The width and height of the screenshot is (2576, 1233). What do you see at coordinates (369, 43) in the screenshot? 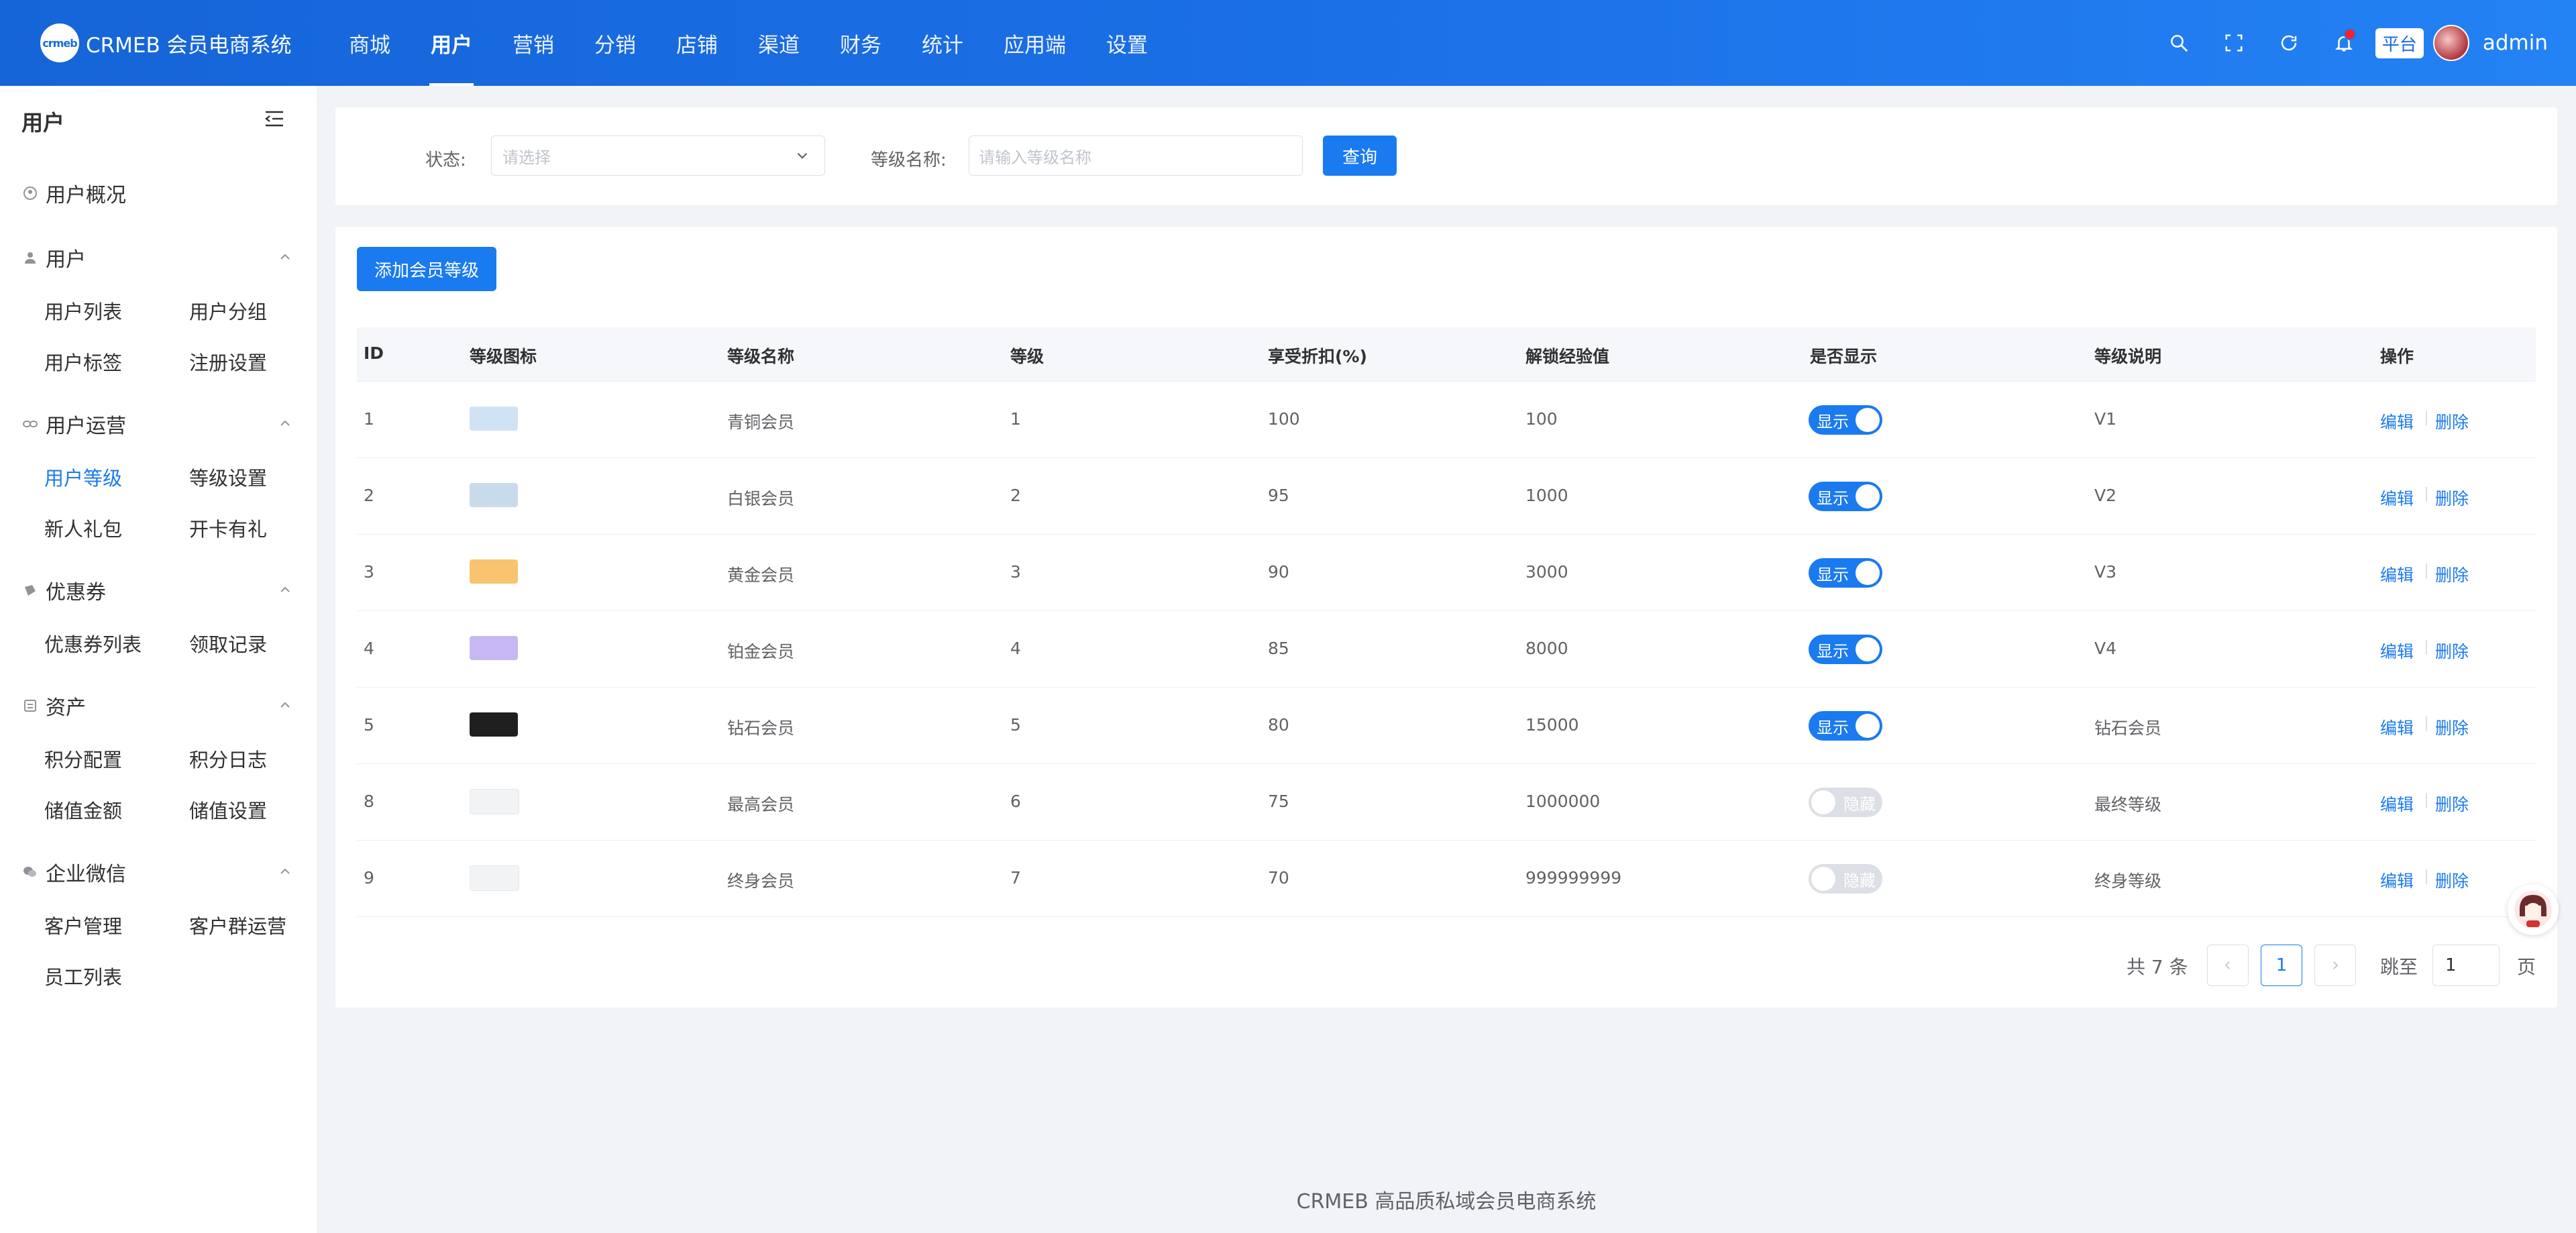
I see `topnav-item-mall: 商城` at bounding box center [369, 43].